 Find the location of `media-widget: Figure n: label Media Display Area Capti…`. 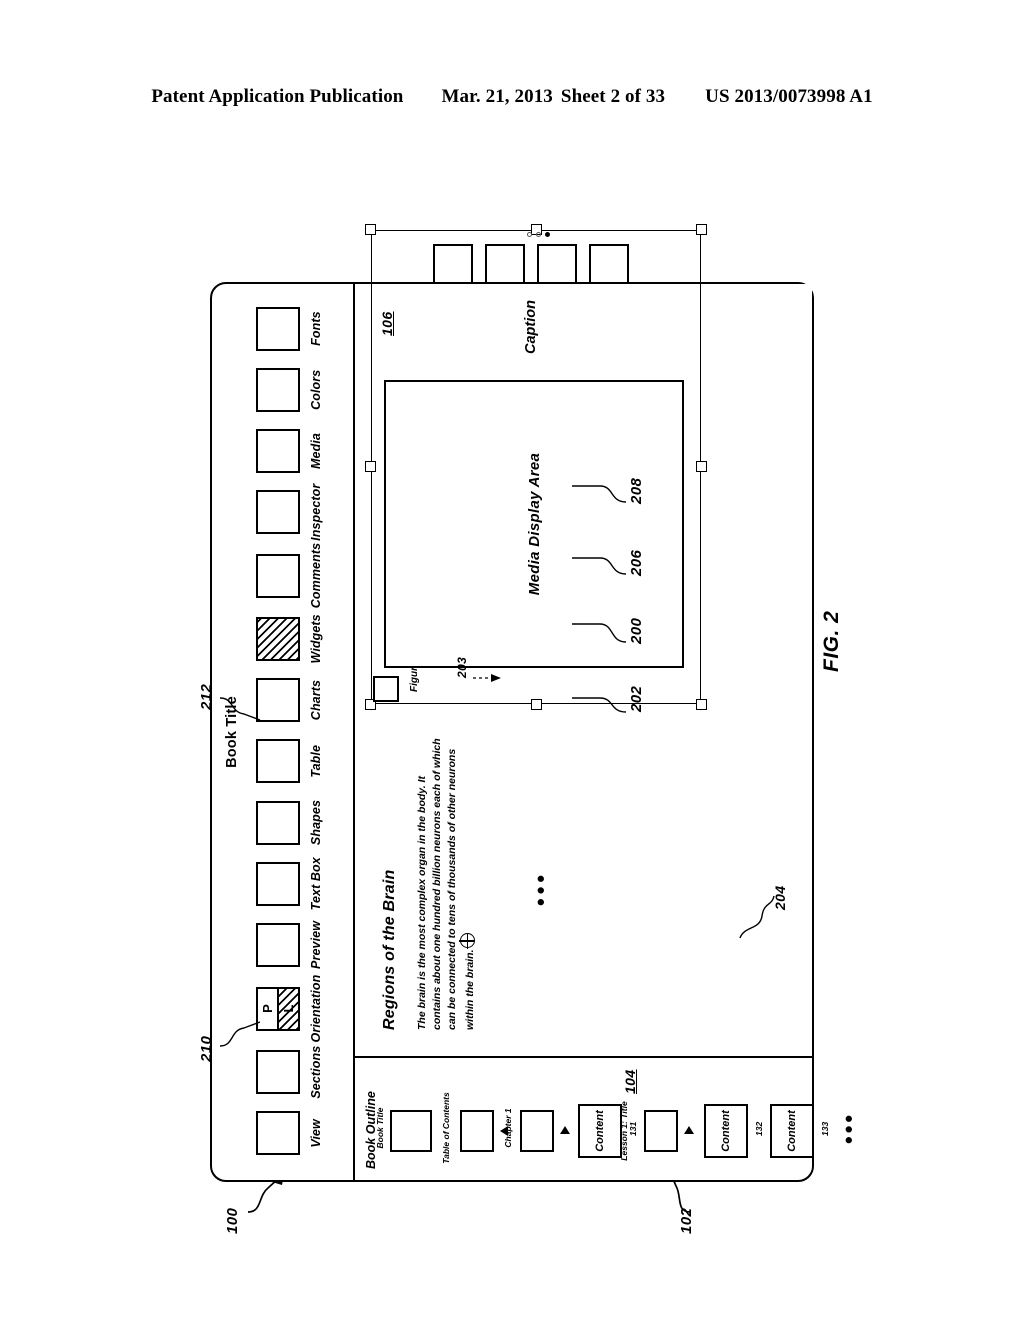

media-widget: Figure n: label Media Display Area Capti… is located at coordinates (536, 467).